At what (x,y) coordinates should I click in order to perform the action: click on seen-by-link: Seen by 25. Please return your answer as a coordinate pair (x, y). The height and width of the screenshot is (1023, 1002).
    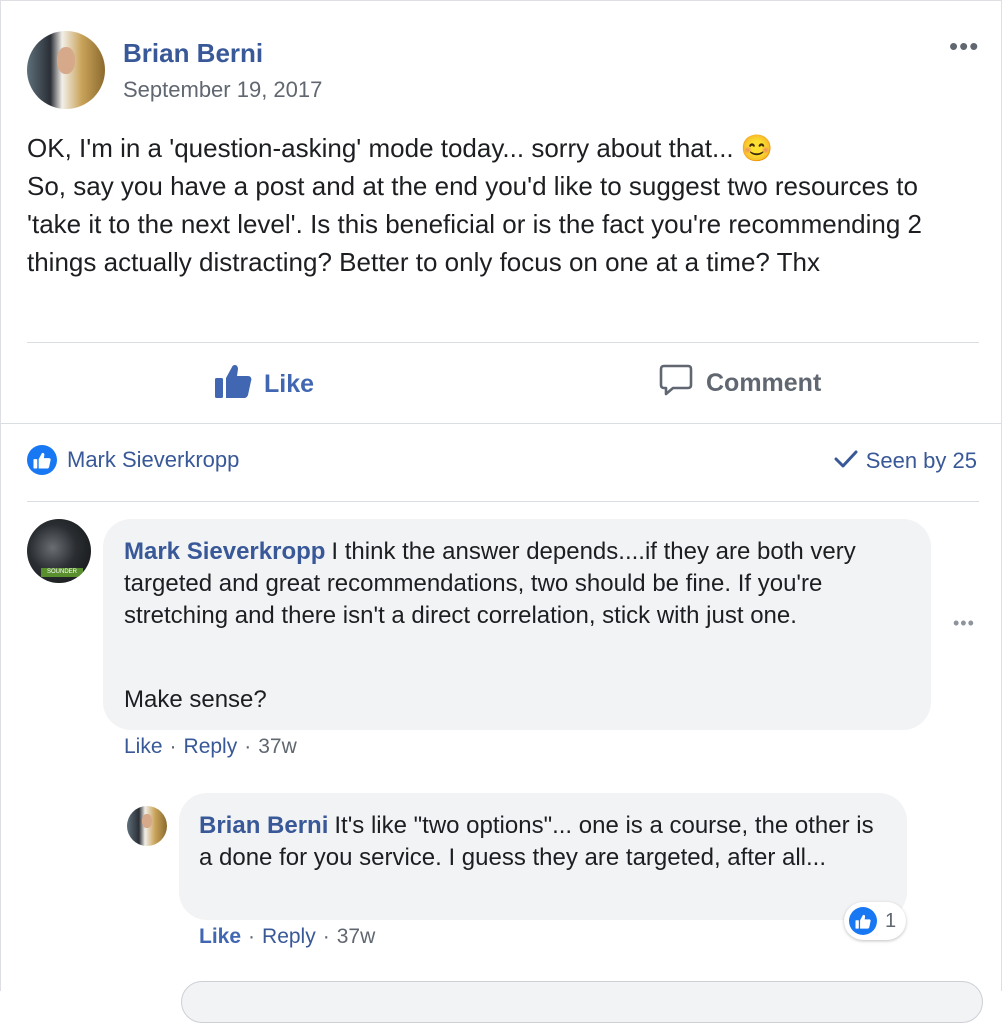
    Looking at the image, I should click on (905, 461).